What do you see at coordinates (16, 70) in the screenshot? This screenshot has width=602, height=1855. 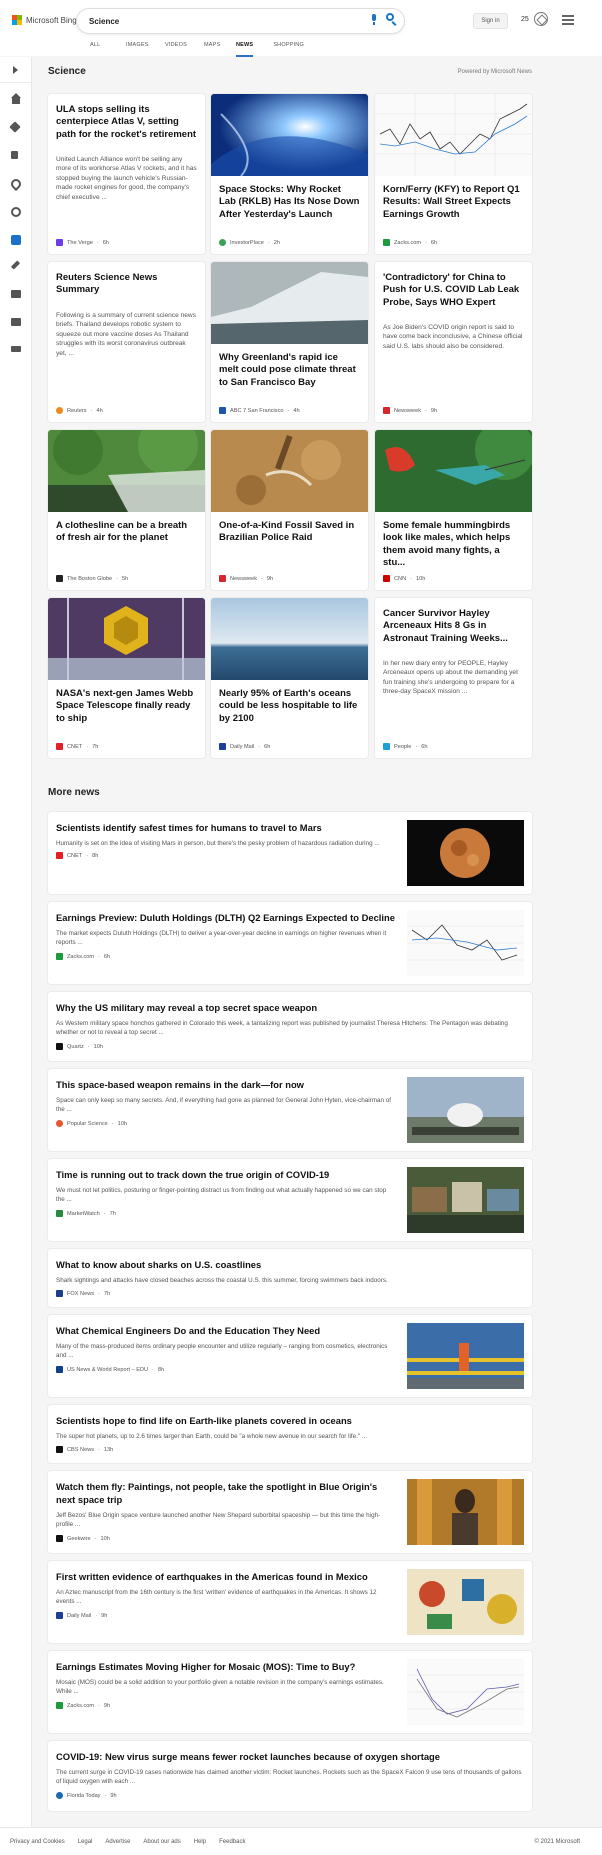 I see `expand-icon` at bounding box center [16, 70].